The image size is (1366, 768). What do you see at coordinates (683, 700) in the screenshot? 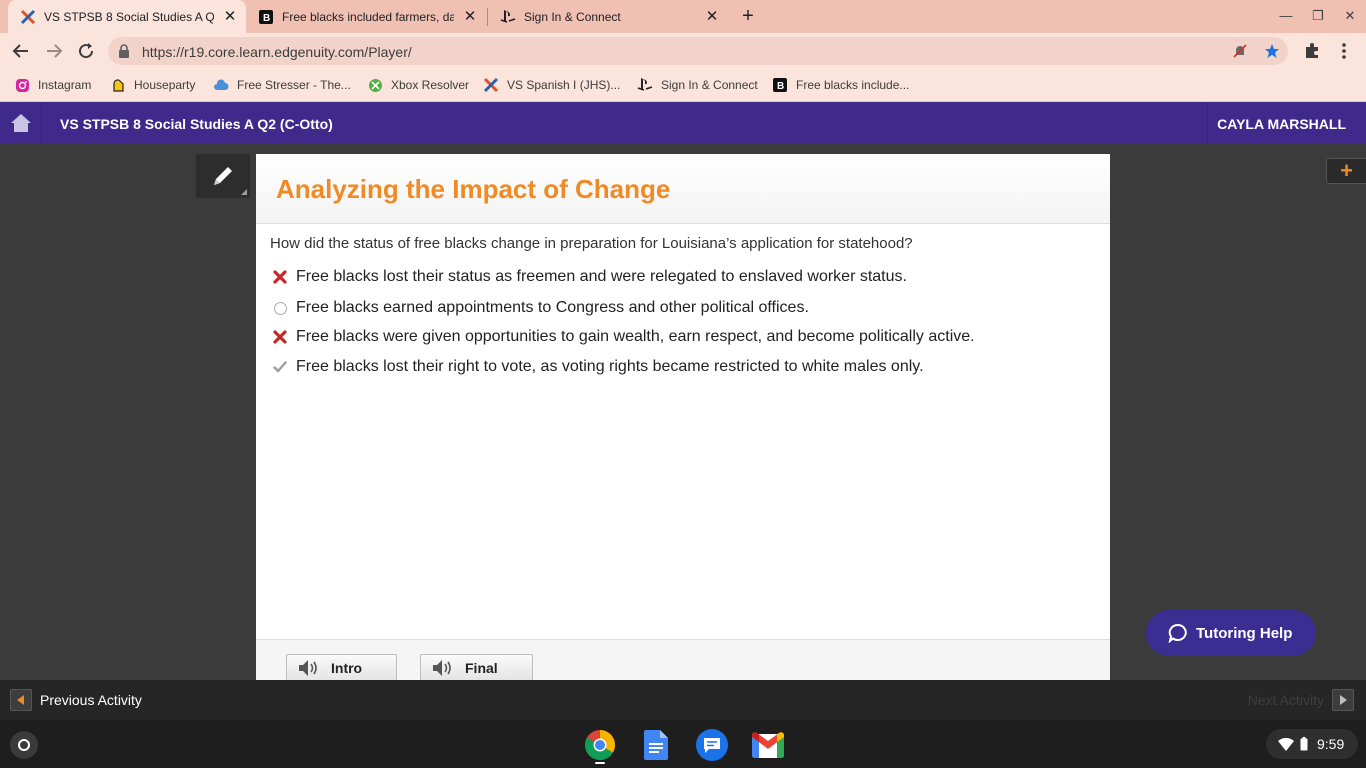
I see `activity-navigation: Previous Activity Next Activity` at bounding box center [683, 700].